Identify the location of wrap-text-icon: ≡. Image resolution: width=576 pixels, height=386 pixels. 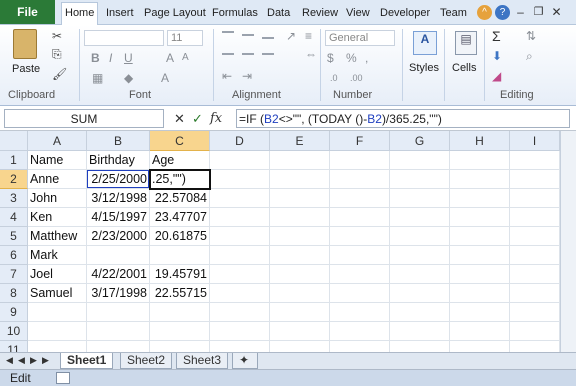
(308, 36).